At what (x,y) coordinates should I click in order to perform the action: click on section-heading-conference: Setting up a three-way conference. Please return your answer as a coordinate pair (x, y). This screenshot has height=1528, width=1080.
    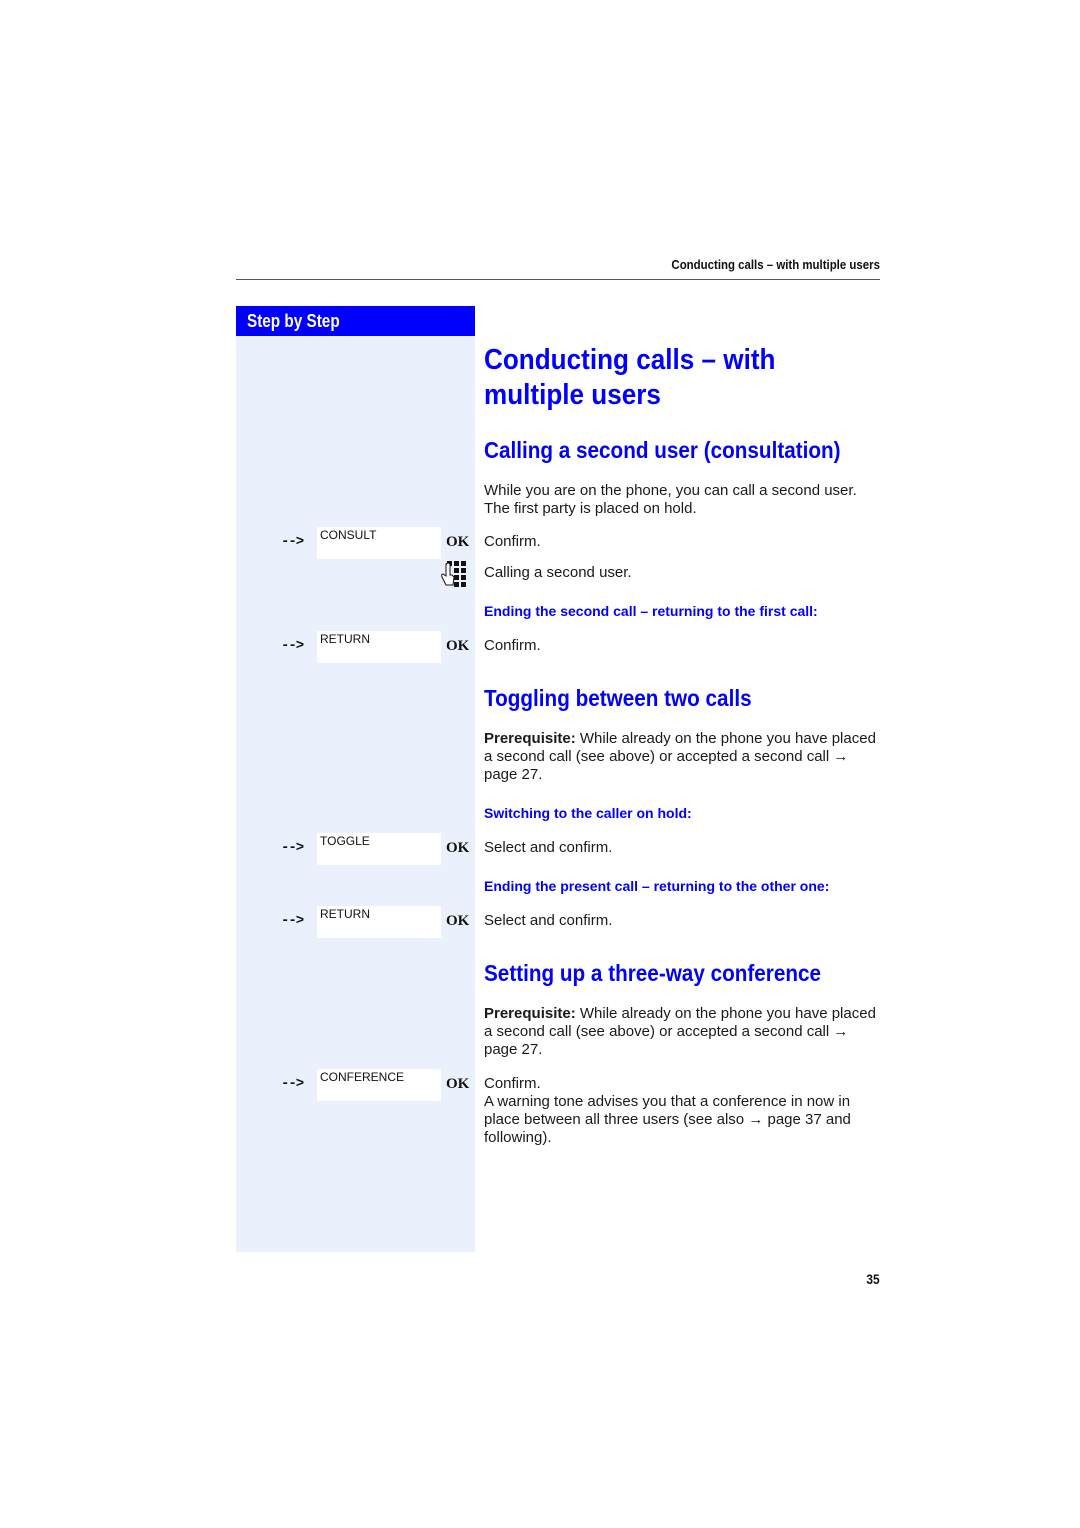
    Looking at the image, I should click on (653, 973).